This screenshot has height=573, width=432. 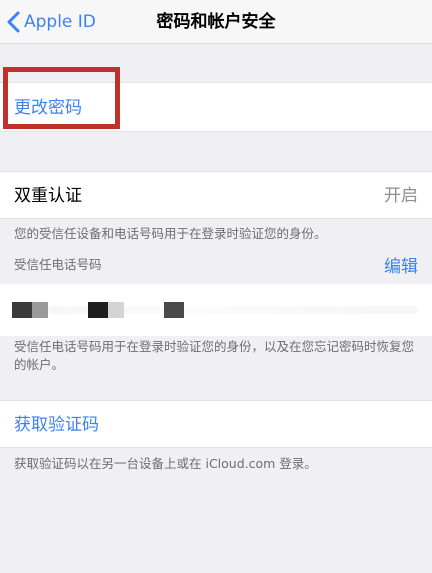 What do you see at coordinates (216, 310) in the screenshot?
I see `trusted-phone-row` at bounding box center [216, 310].